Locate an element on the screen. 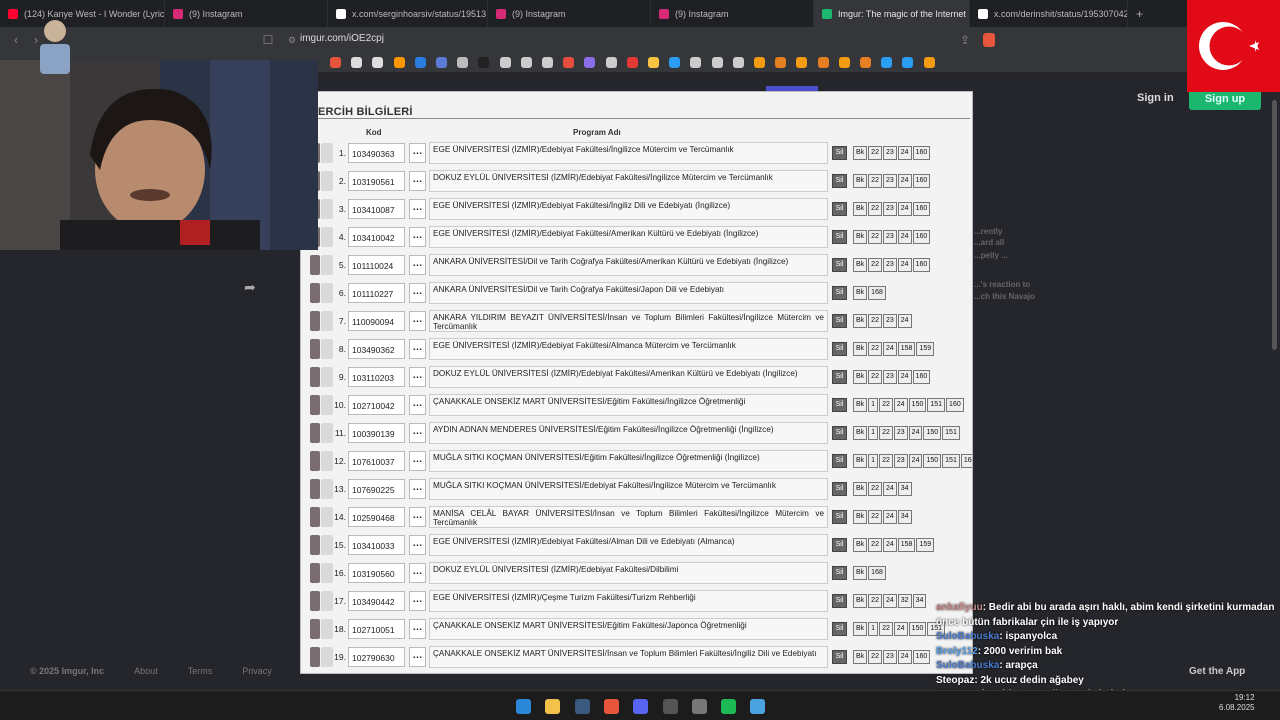 The height and width of the screenshot is (720, 1280). footer-link: Privacy is located at coordinates (257, 671).